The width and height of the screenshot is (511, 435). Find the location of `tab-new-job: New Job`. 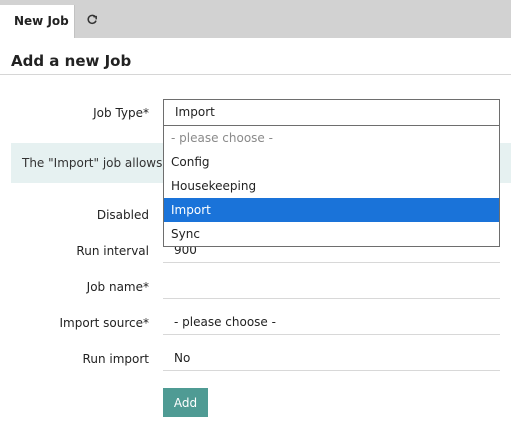

tab-new-job: New Job is located at coordinates (37, 21).